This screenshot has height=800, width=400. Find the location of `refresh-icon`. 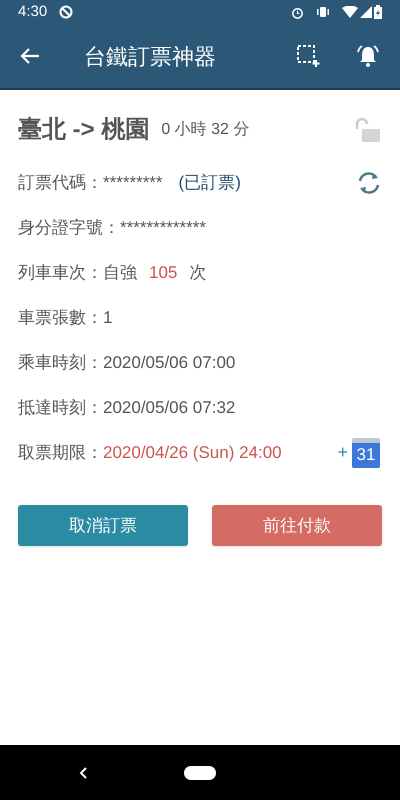

refresh-icon is located at coordinates (369, 183).